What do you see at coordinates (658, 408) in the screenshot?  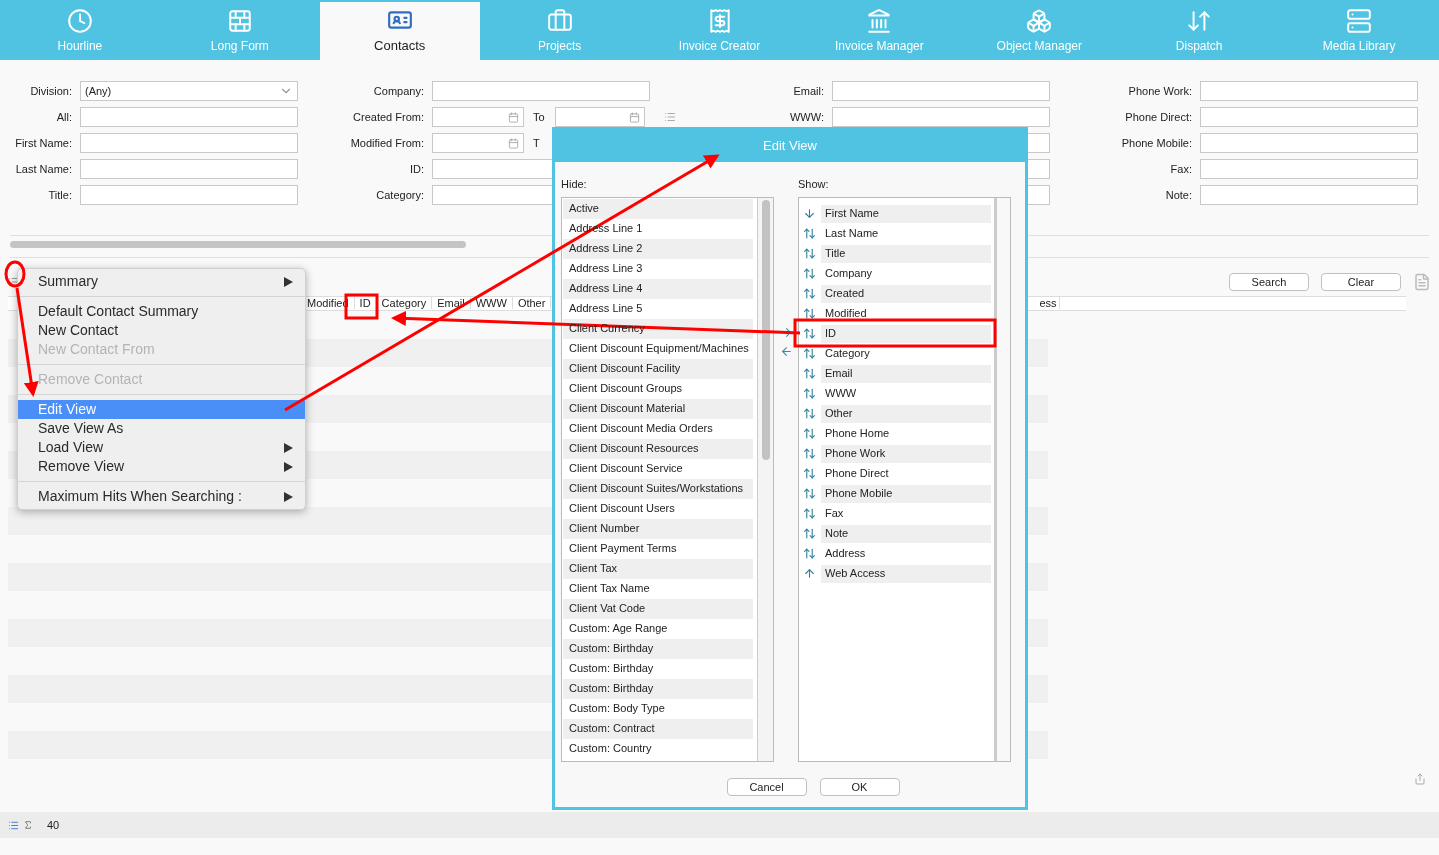 I see `list-item: Client Discount Material` at bounding box center [658, 408].